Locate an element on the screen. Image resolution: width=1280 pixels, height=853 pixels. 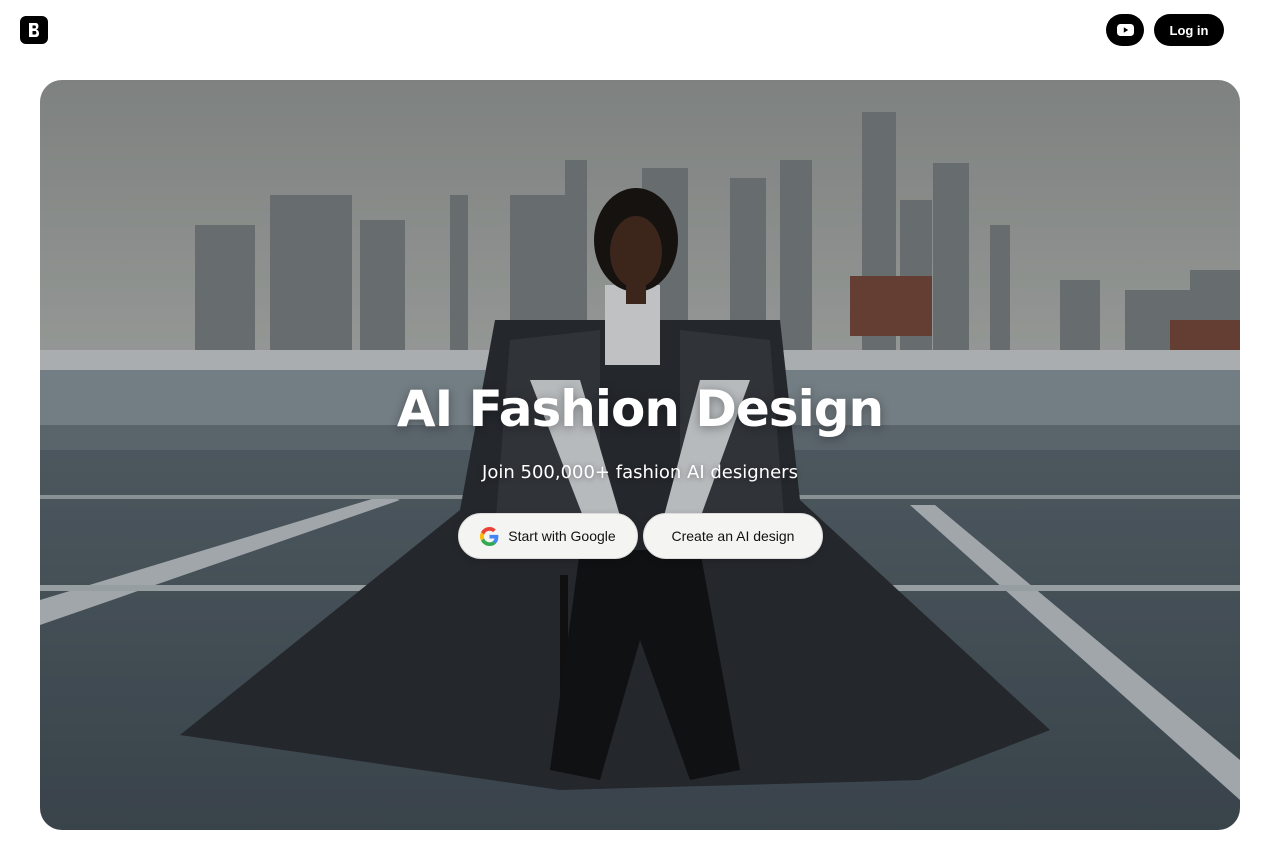
create-ai-design-label: Create an AI design is located at coordinates (733, 536).